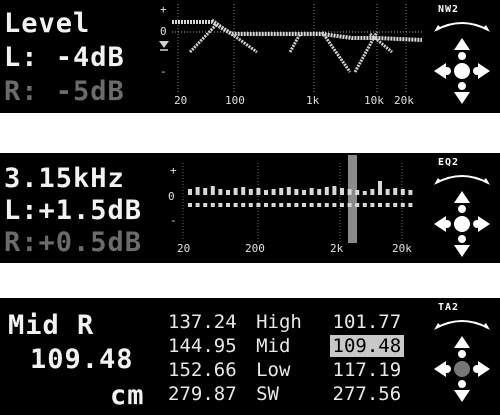  Describe the element at coordinates (51, 325) in the screenshot. I see `ta-title: Mid R` at that location.